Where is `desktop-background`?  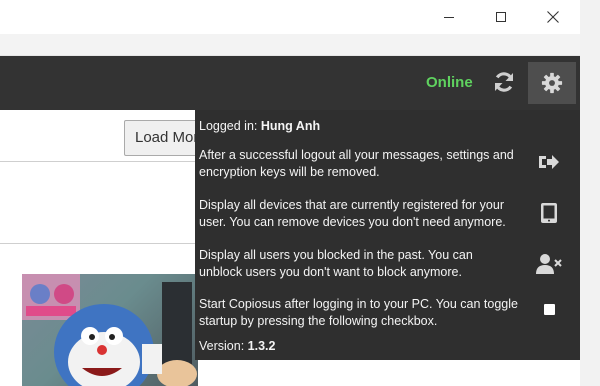
desktop-background is located at coordinates (590, 193).